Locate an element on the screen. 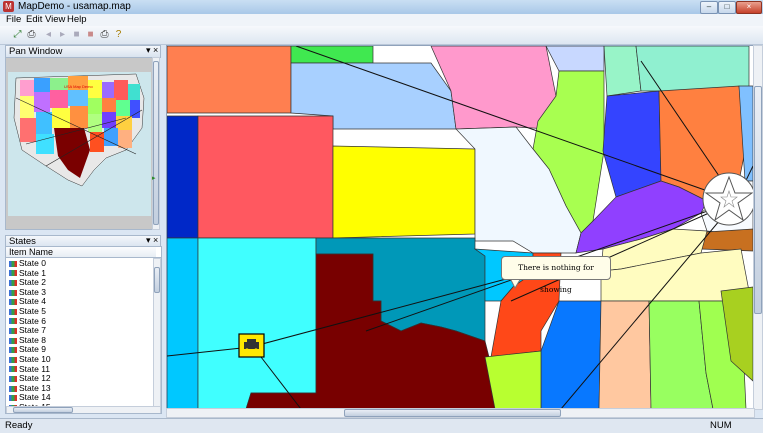 This screenshot has height=433, width=763. splitter-arrow-icon: ▸ is located at coordinates (156, 178).